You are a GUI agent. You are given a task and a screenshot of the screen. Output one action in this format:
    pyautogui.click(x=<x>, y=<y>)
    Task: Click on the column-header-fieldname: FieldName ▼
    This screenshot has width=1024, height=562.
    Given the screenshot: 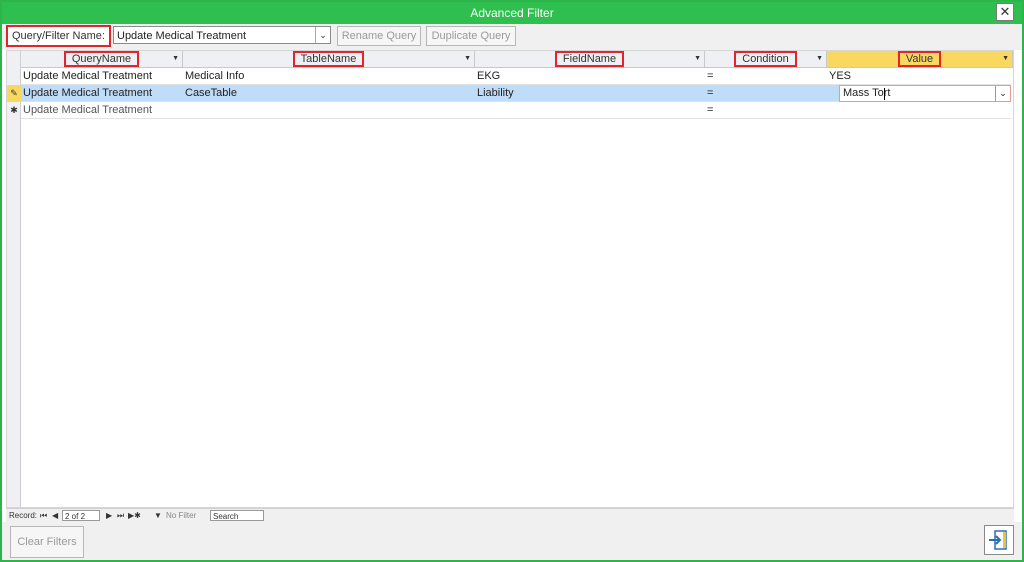 What is the action you would take?
    pyautogui.click(x=590, y=59)
    